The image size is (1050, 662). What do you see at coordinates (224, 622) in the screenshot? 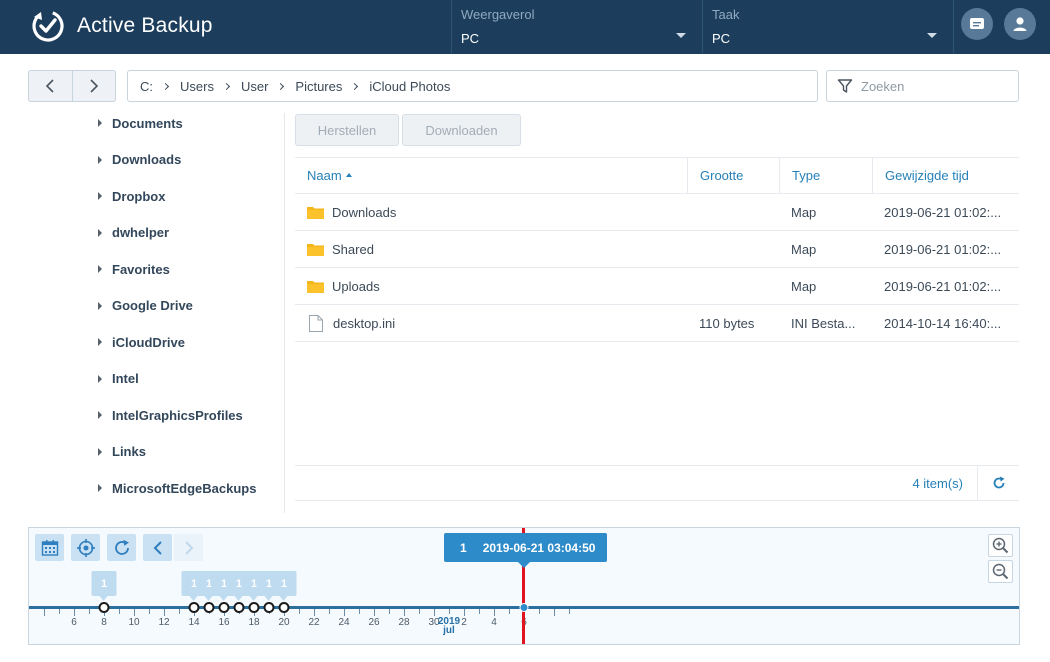
I see `timeline-tick-label: 16` at bounding box center [224, 622].